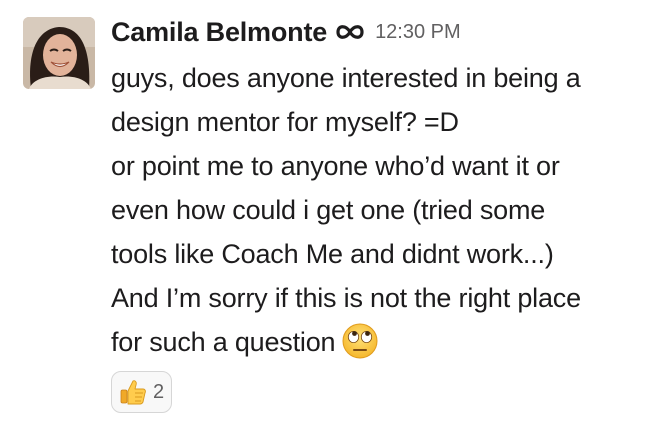 This screenshot has height=432, width=670. What do you see at coordinates (388, 342) in the screenshot?
I see `message-line-last: for such a question` at bounding box center [388, 342].